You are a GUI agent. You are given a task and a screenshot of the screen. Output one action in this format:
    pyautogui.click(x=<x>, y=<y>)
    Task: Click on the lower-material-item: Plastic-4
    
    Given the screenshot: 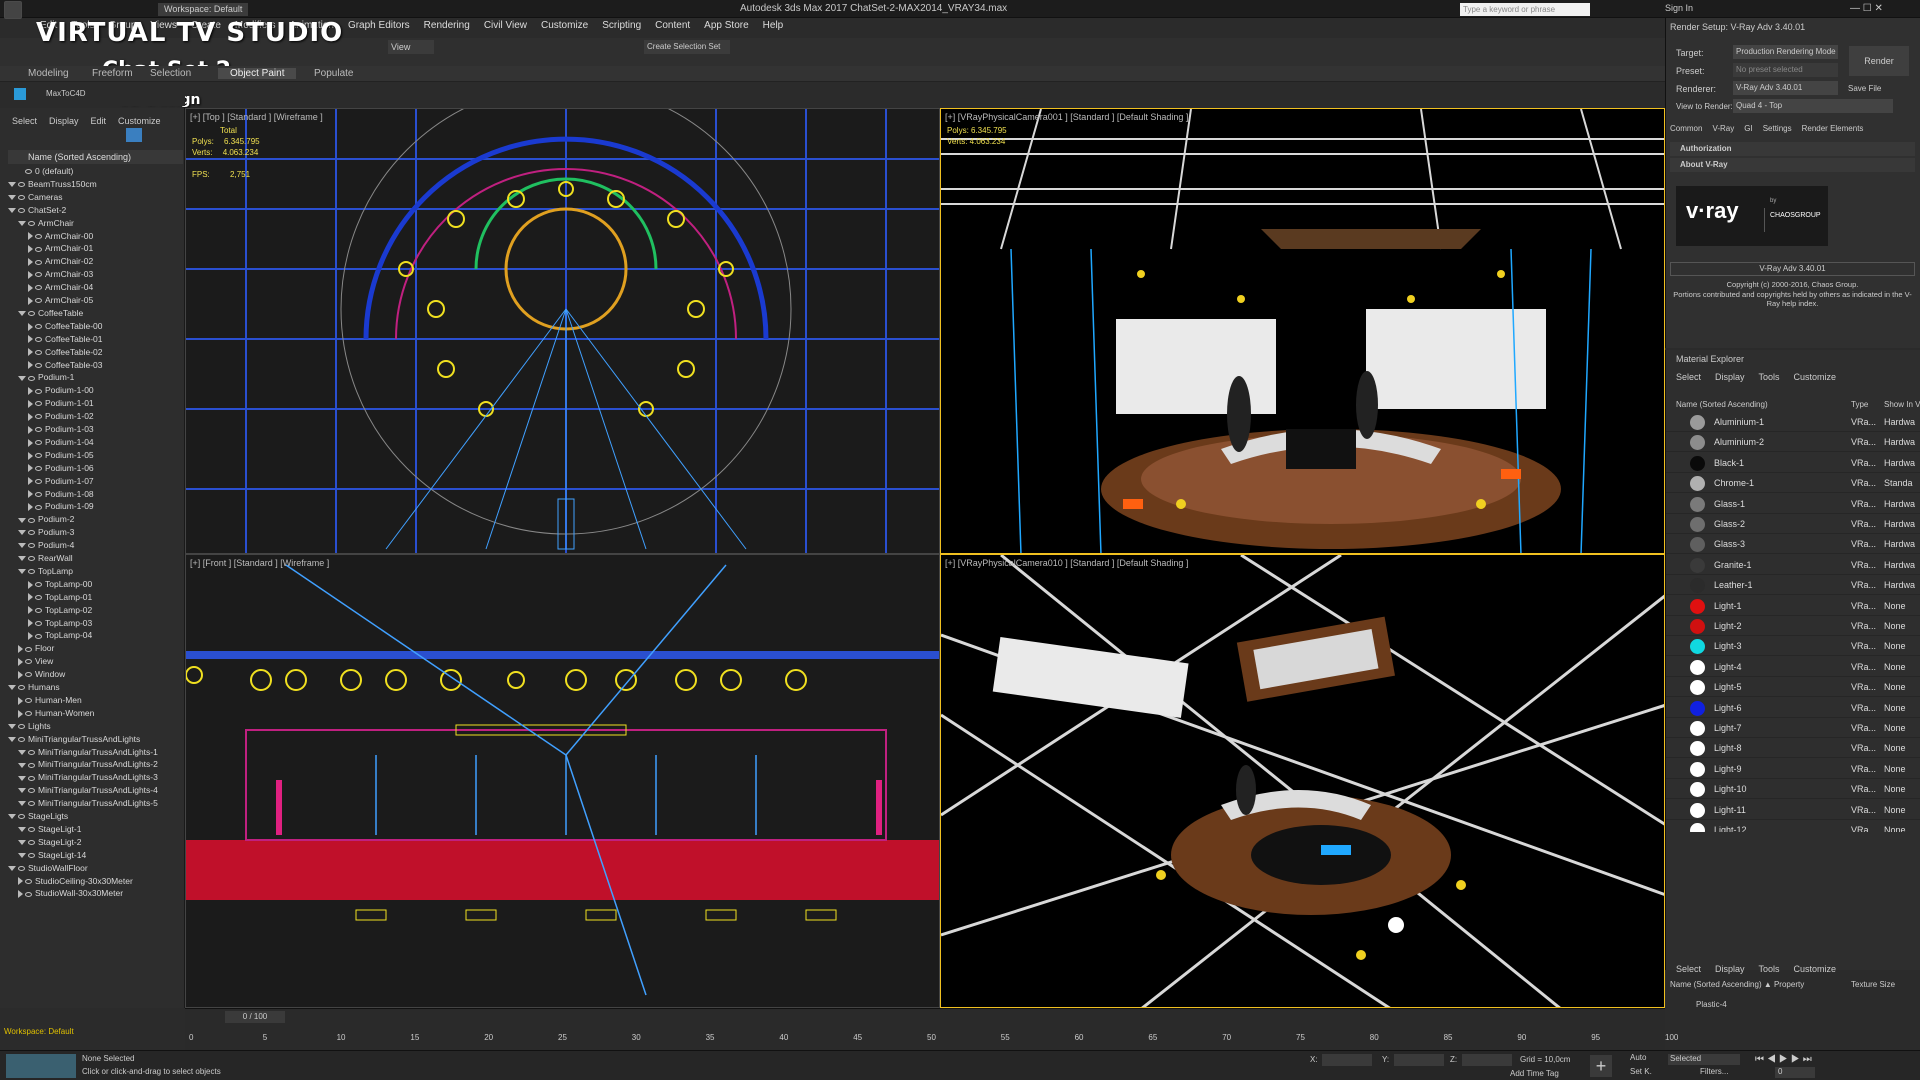 What is the action you would take?
    pyautogui.click(x=1711, y=1004)
    